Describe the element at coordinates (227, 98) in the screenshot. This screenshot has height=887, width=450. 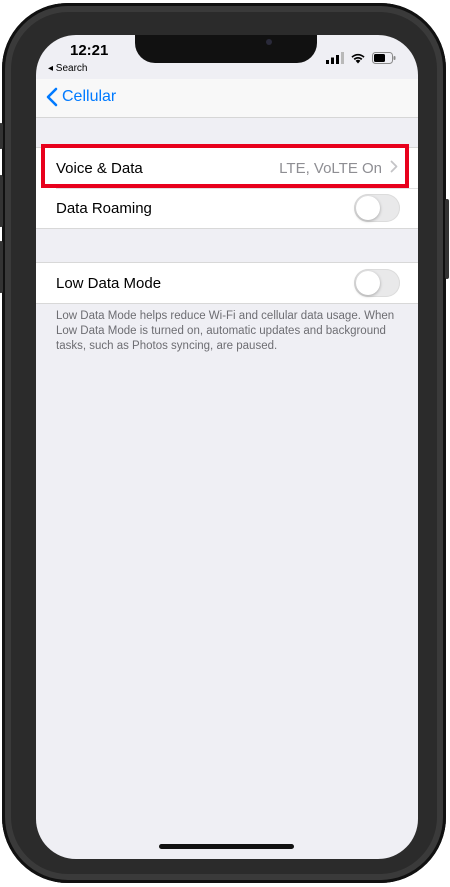
I see `navigation-bar: Cellular` at that location.